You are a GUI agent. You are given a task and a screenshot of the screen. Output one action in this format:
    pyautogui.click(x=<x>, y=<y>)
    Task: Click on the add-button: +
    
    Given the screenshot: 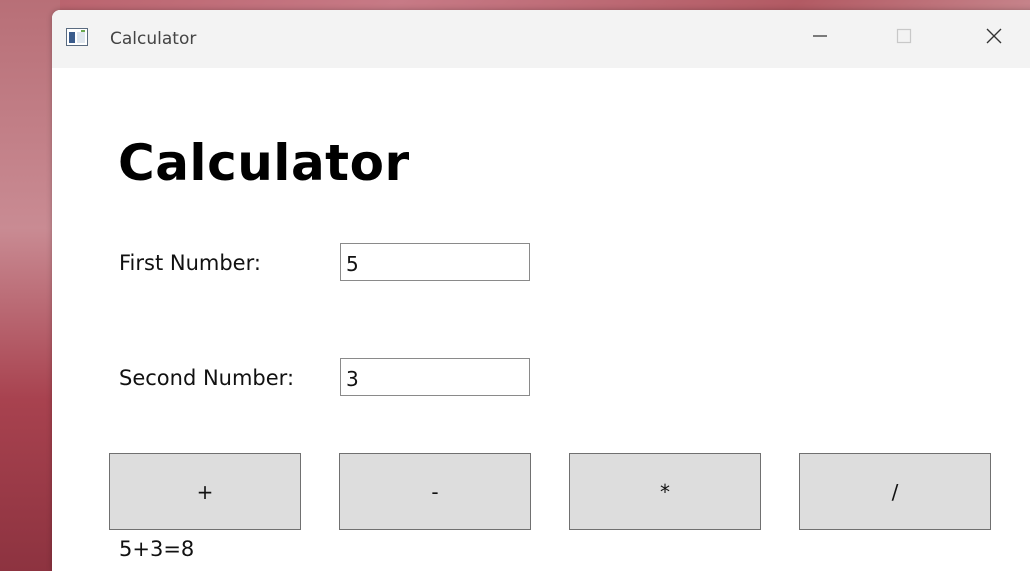 What is the action you would take?
    pyautogui.click(x=205, y=491)
    